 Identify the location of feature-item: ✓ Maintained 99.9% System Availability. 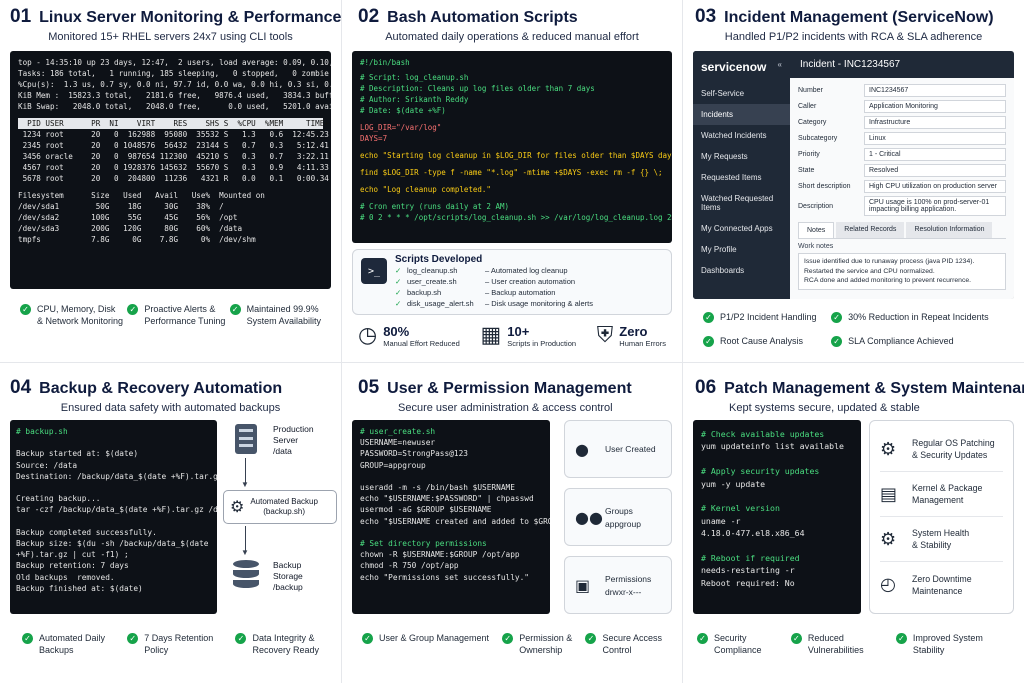
(275, 315).